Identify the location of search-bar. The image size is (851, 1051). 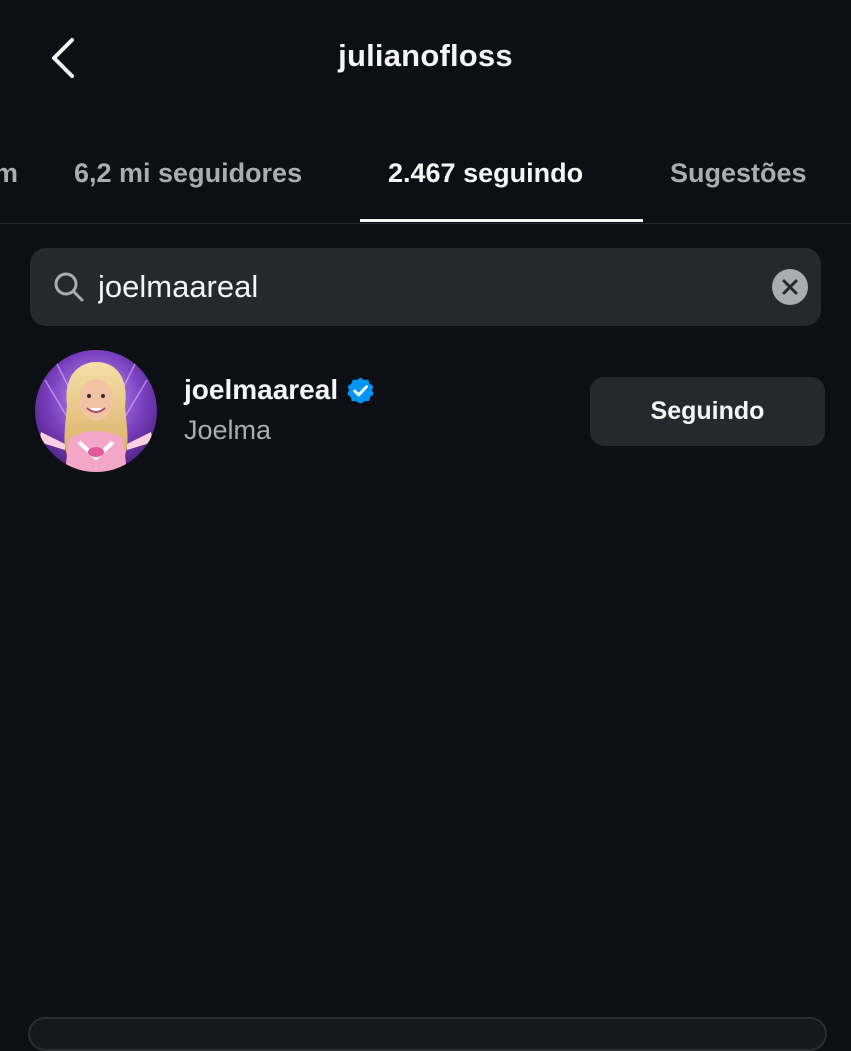
(425, 287).